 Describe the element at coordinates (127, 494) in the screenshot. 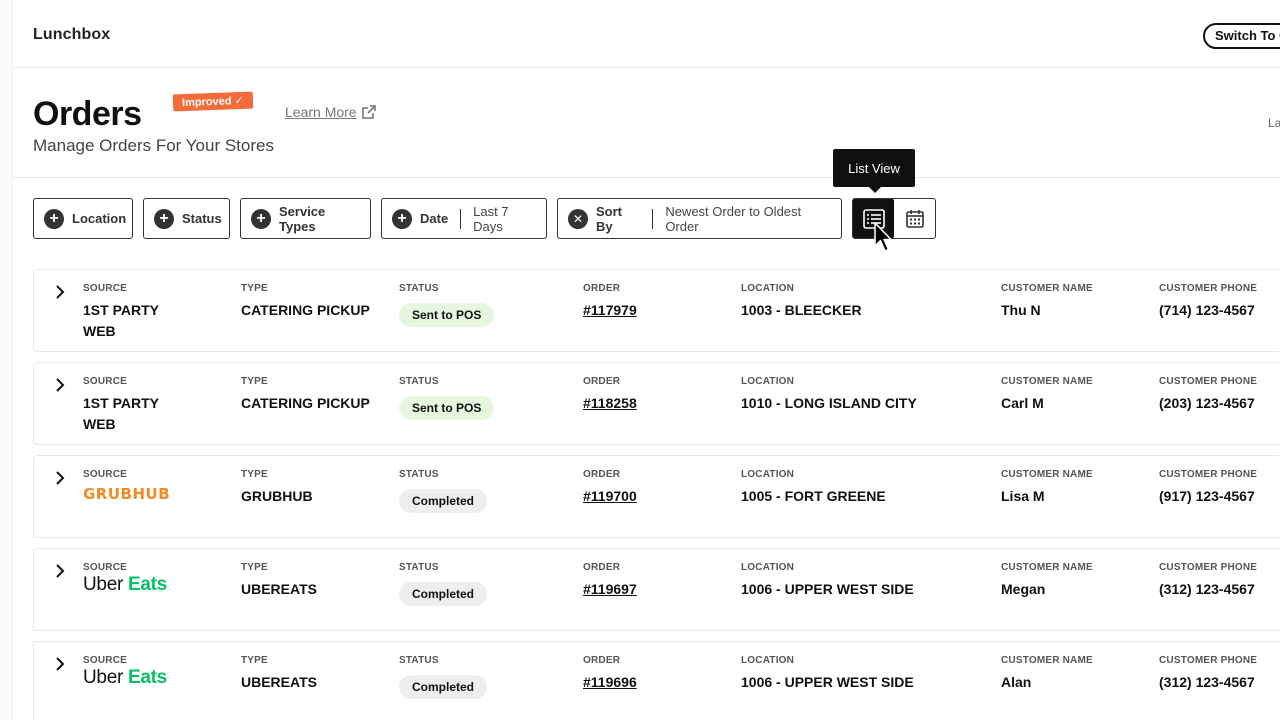

I see `grubhub-logo: GRUBHUB` at that location.